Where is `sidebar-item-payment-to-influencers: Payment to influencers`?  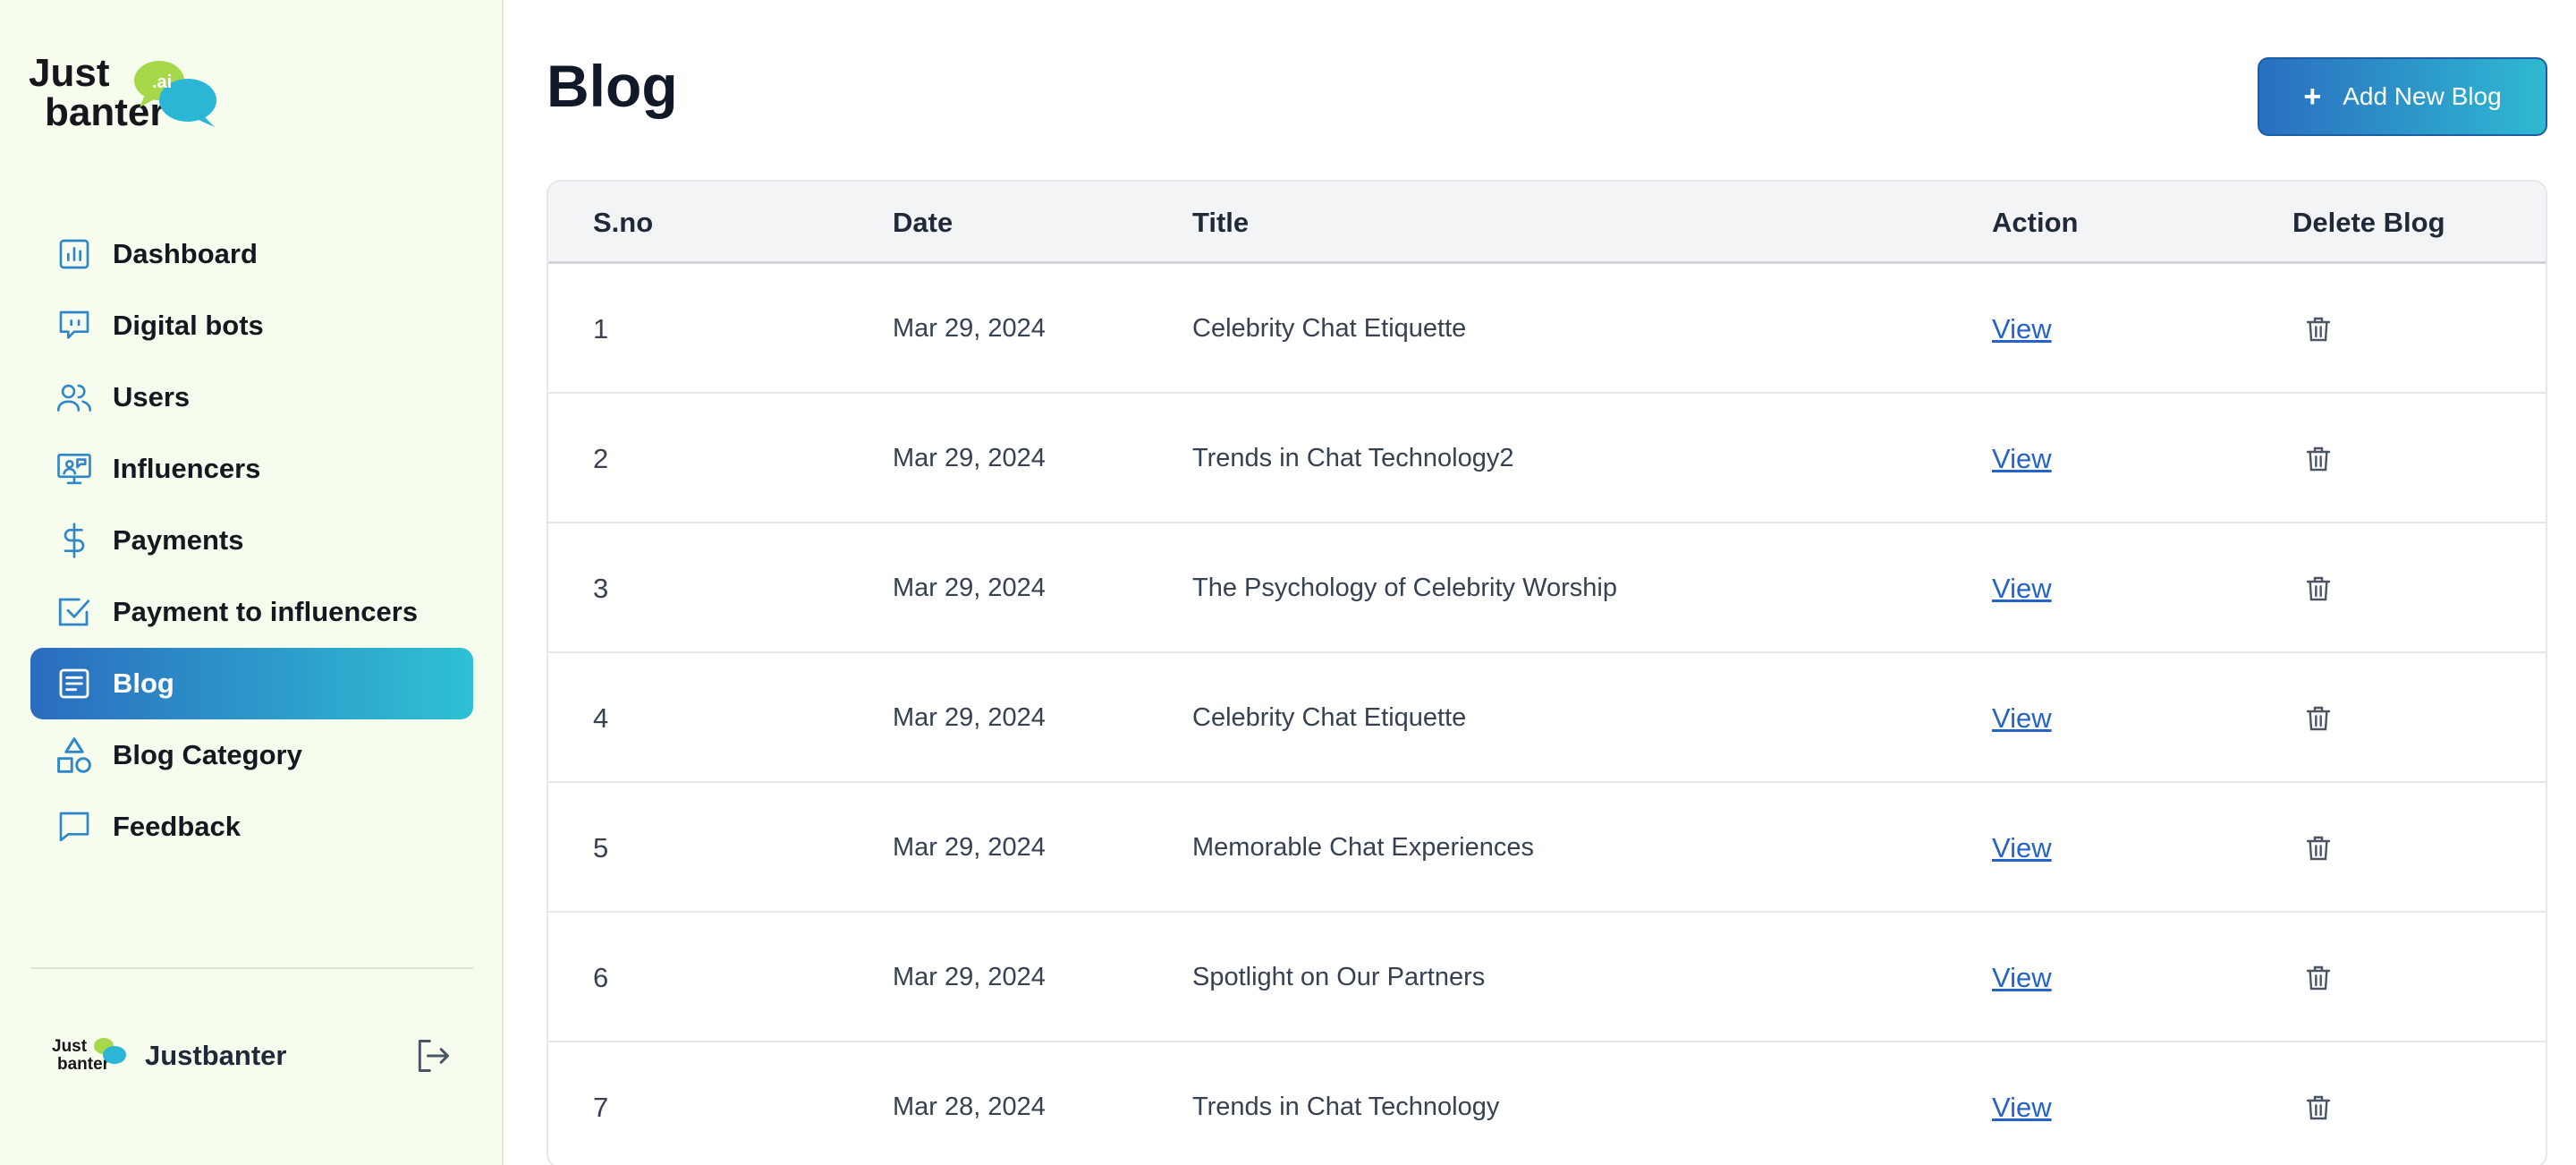 sidebar-item-payment-to-influencers: Payment to influencers is located at coordinates (251, 612).